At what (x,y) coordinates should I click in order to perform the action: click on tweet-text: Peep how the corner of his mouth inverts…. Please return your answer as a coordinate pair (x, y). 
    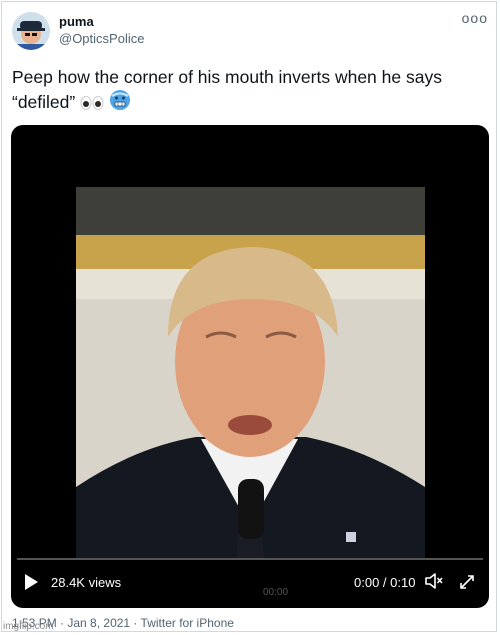
    Looking at the image, I should click on (227, 89).